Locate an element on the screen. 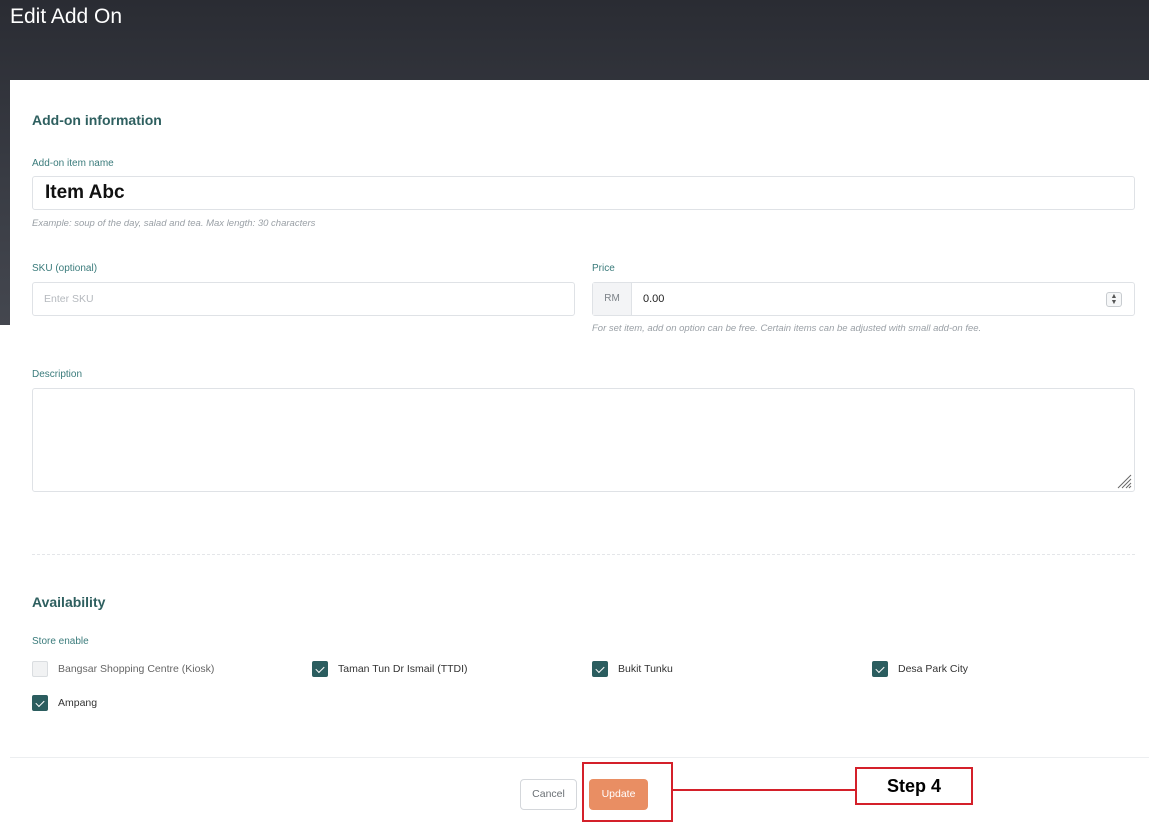 This screenshot has width=1149, height=824. store-option-bangsar: Bangsar Shopping Centre (Kiosk) is located at coordinates (123, 669).